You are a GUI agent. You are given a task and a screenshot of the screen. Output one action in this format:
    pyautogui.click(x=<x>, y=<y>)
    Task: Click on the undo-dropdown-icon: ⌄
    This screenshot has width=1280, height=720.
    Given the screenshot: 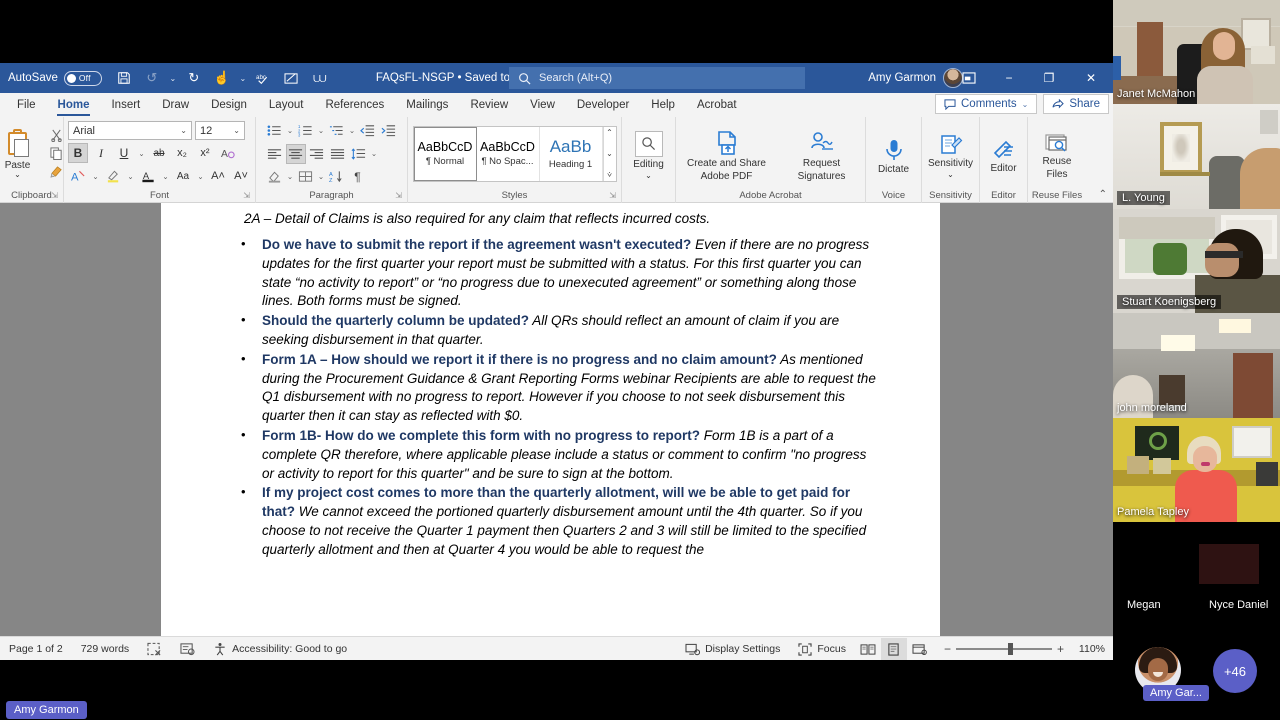 What is the action you would take?
    pyautogui.click(x=173, y=78)
    